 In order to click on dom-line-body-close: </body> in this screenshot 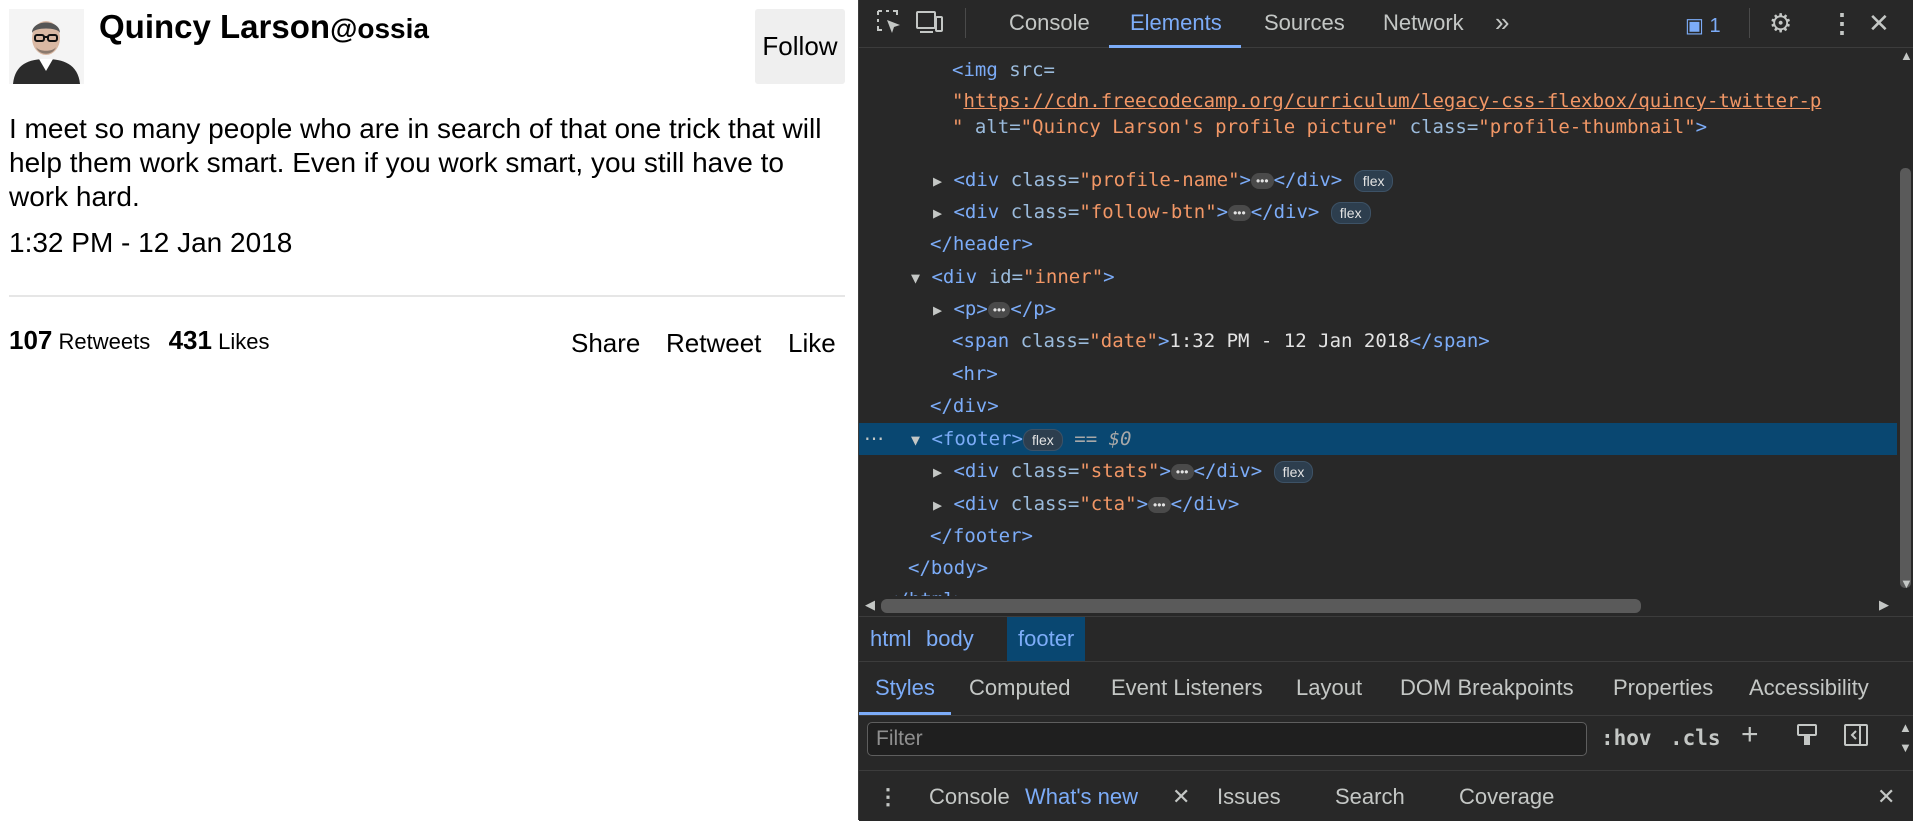, I will do `click(1402, 568)`.